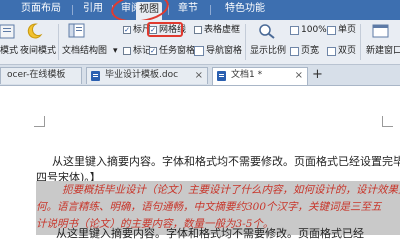 This screenshot has height=242, width=400. What do you see at coordinates (383, 51) in the screenshot?
I see `new-window-button: 新建窗口` at bounding box center [383, 51].